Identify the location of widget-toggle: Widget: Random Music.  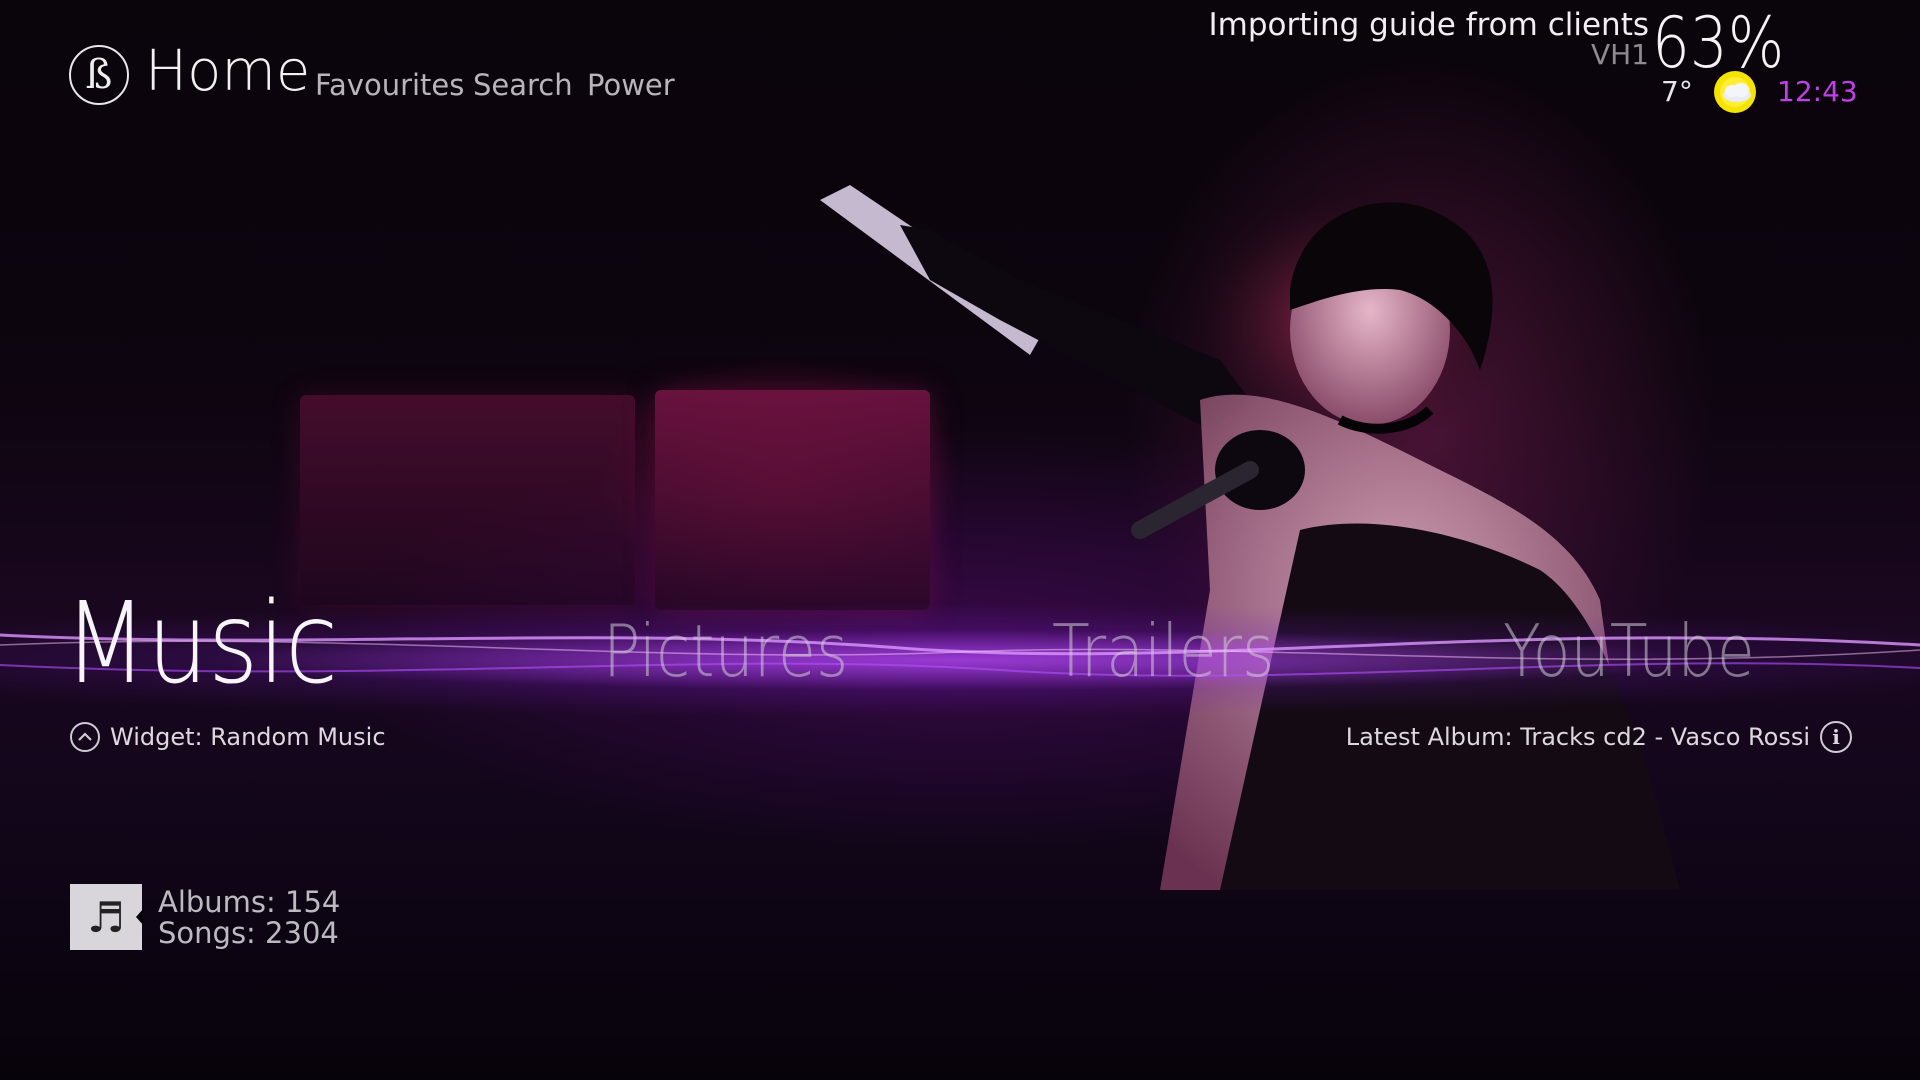
(228, 737).